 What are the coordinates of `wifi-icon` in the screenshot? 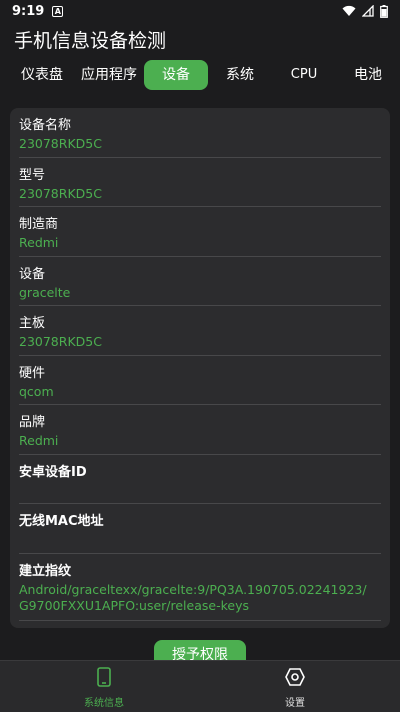 It's located at (349, 10).